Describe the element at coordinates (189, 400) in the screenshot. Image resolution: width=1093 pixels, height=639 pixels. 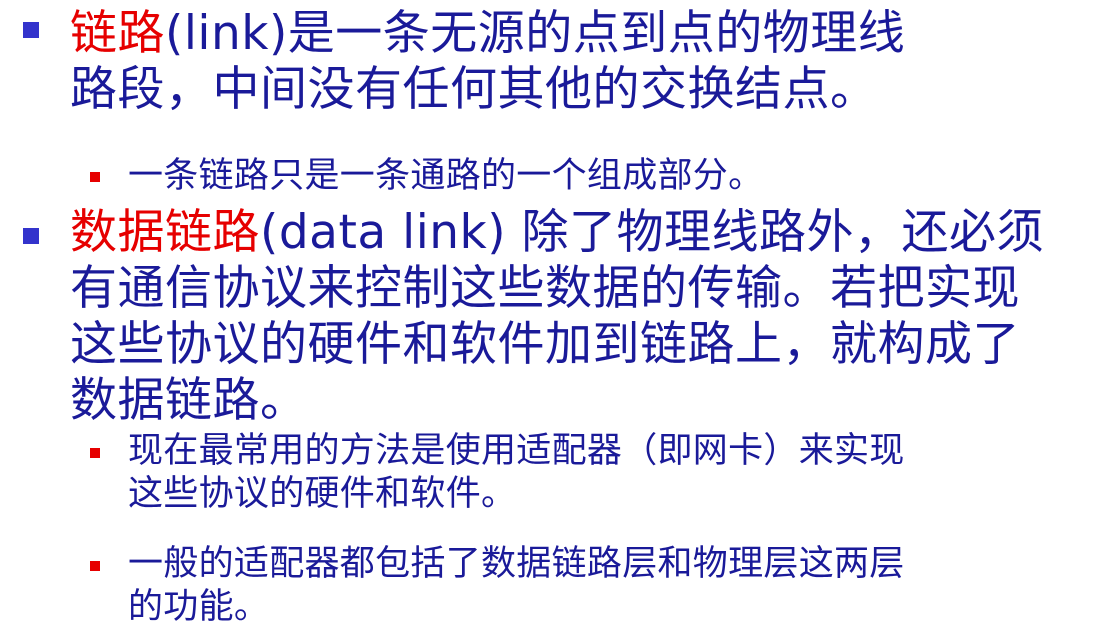
I see `bullet-line: 数据链路。` at that location.